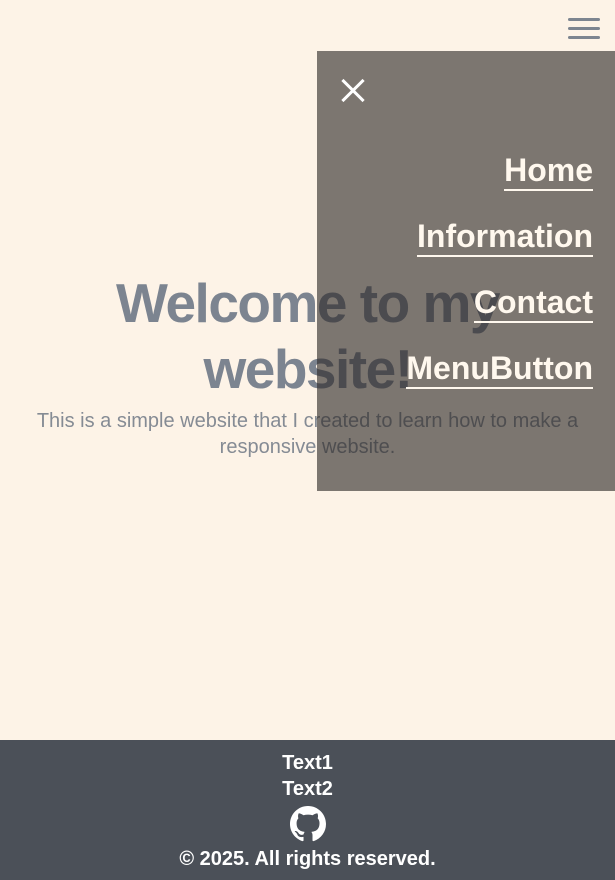 The height and width of the screenshot is (880, 615). Describe the element at coordinates (548, 171) in the screenshot. I see `menu-link-home: Home` at that location.